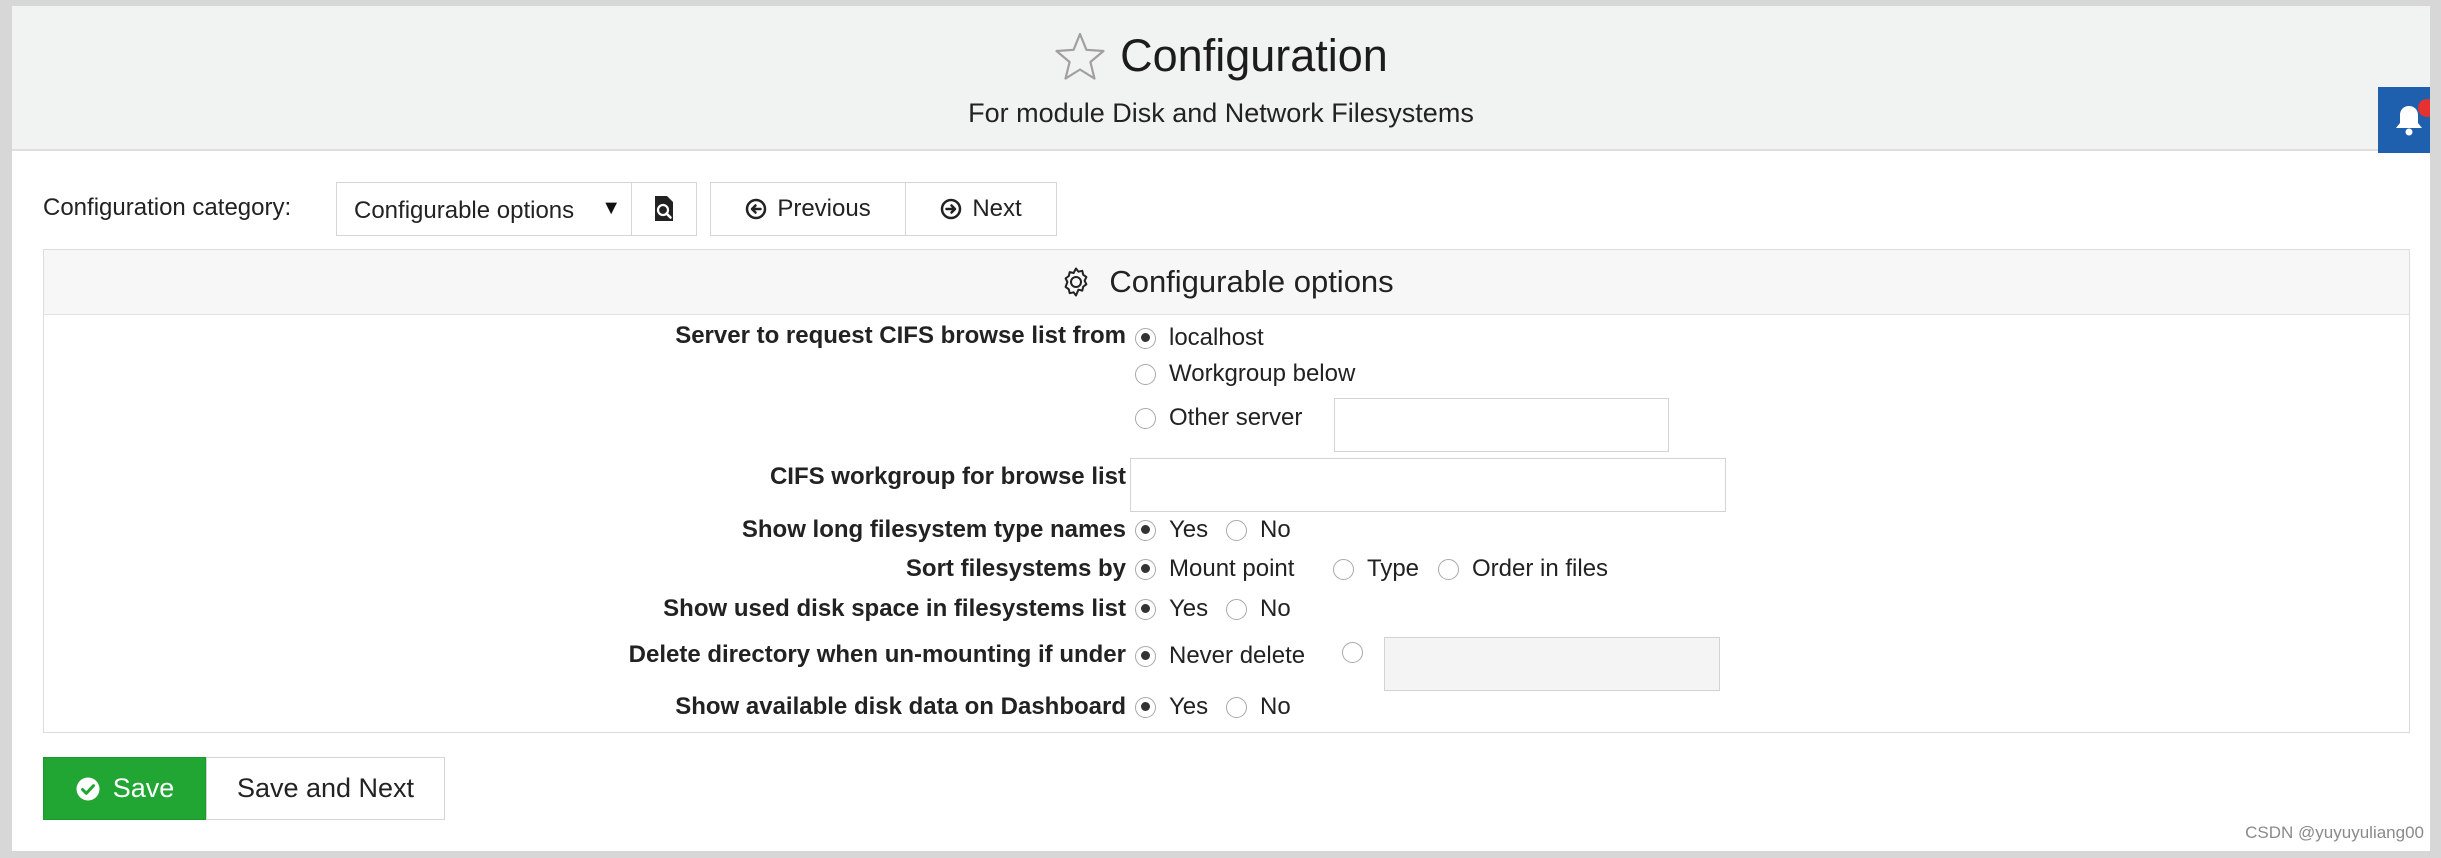 The height and width of the screenshot is (858, 2441). I want to click on panel-header: Configurable options, so click(1226, 282).